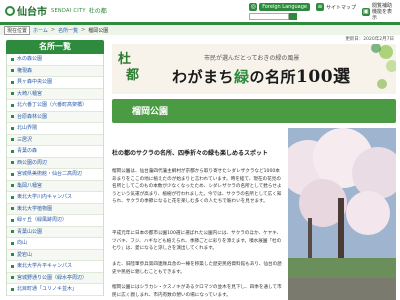 The image size is (400, 300). I want to click on sidebar-item: 東北大学川内キャンパス, so click(55, 198).